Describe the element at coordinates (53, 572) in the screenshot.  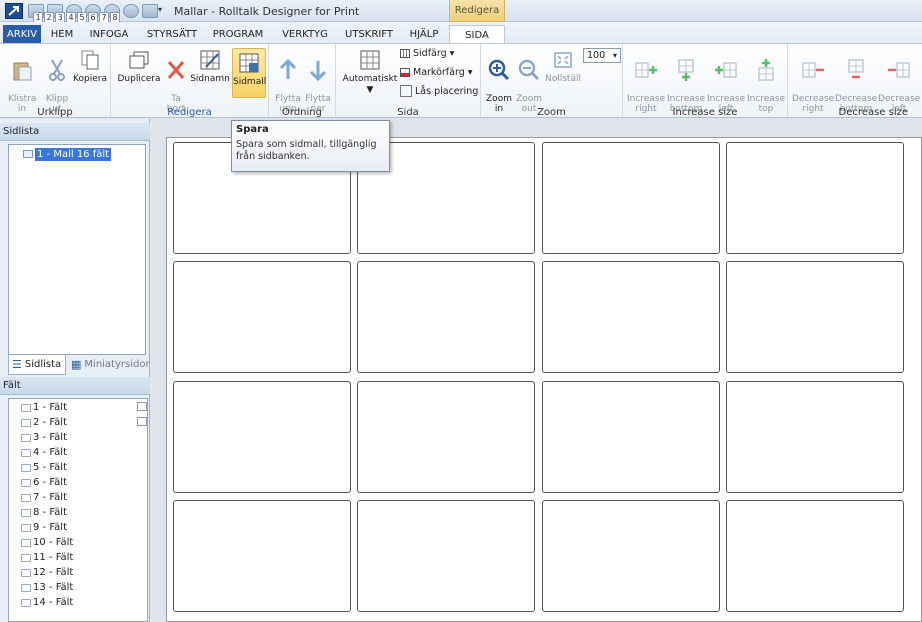
I see `field-label: 12 - Fält` at that location.